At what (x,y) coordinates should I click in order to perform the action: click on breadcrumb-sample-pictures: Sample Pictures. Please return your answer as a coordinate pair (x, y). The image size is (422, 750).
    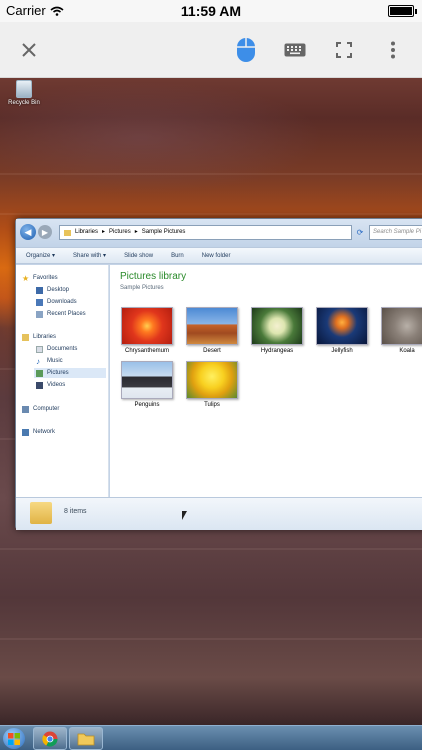
    Looking at the image, I should click on (164, 232).